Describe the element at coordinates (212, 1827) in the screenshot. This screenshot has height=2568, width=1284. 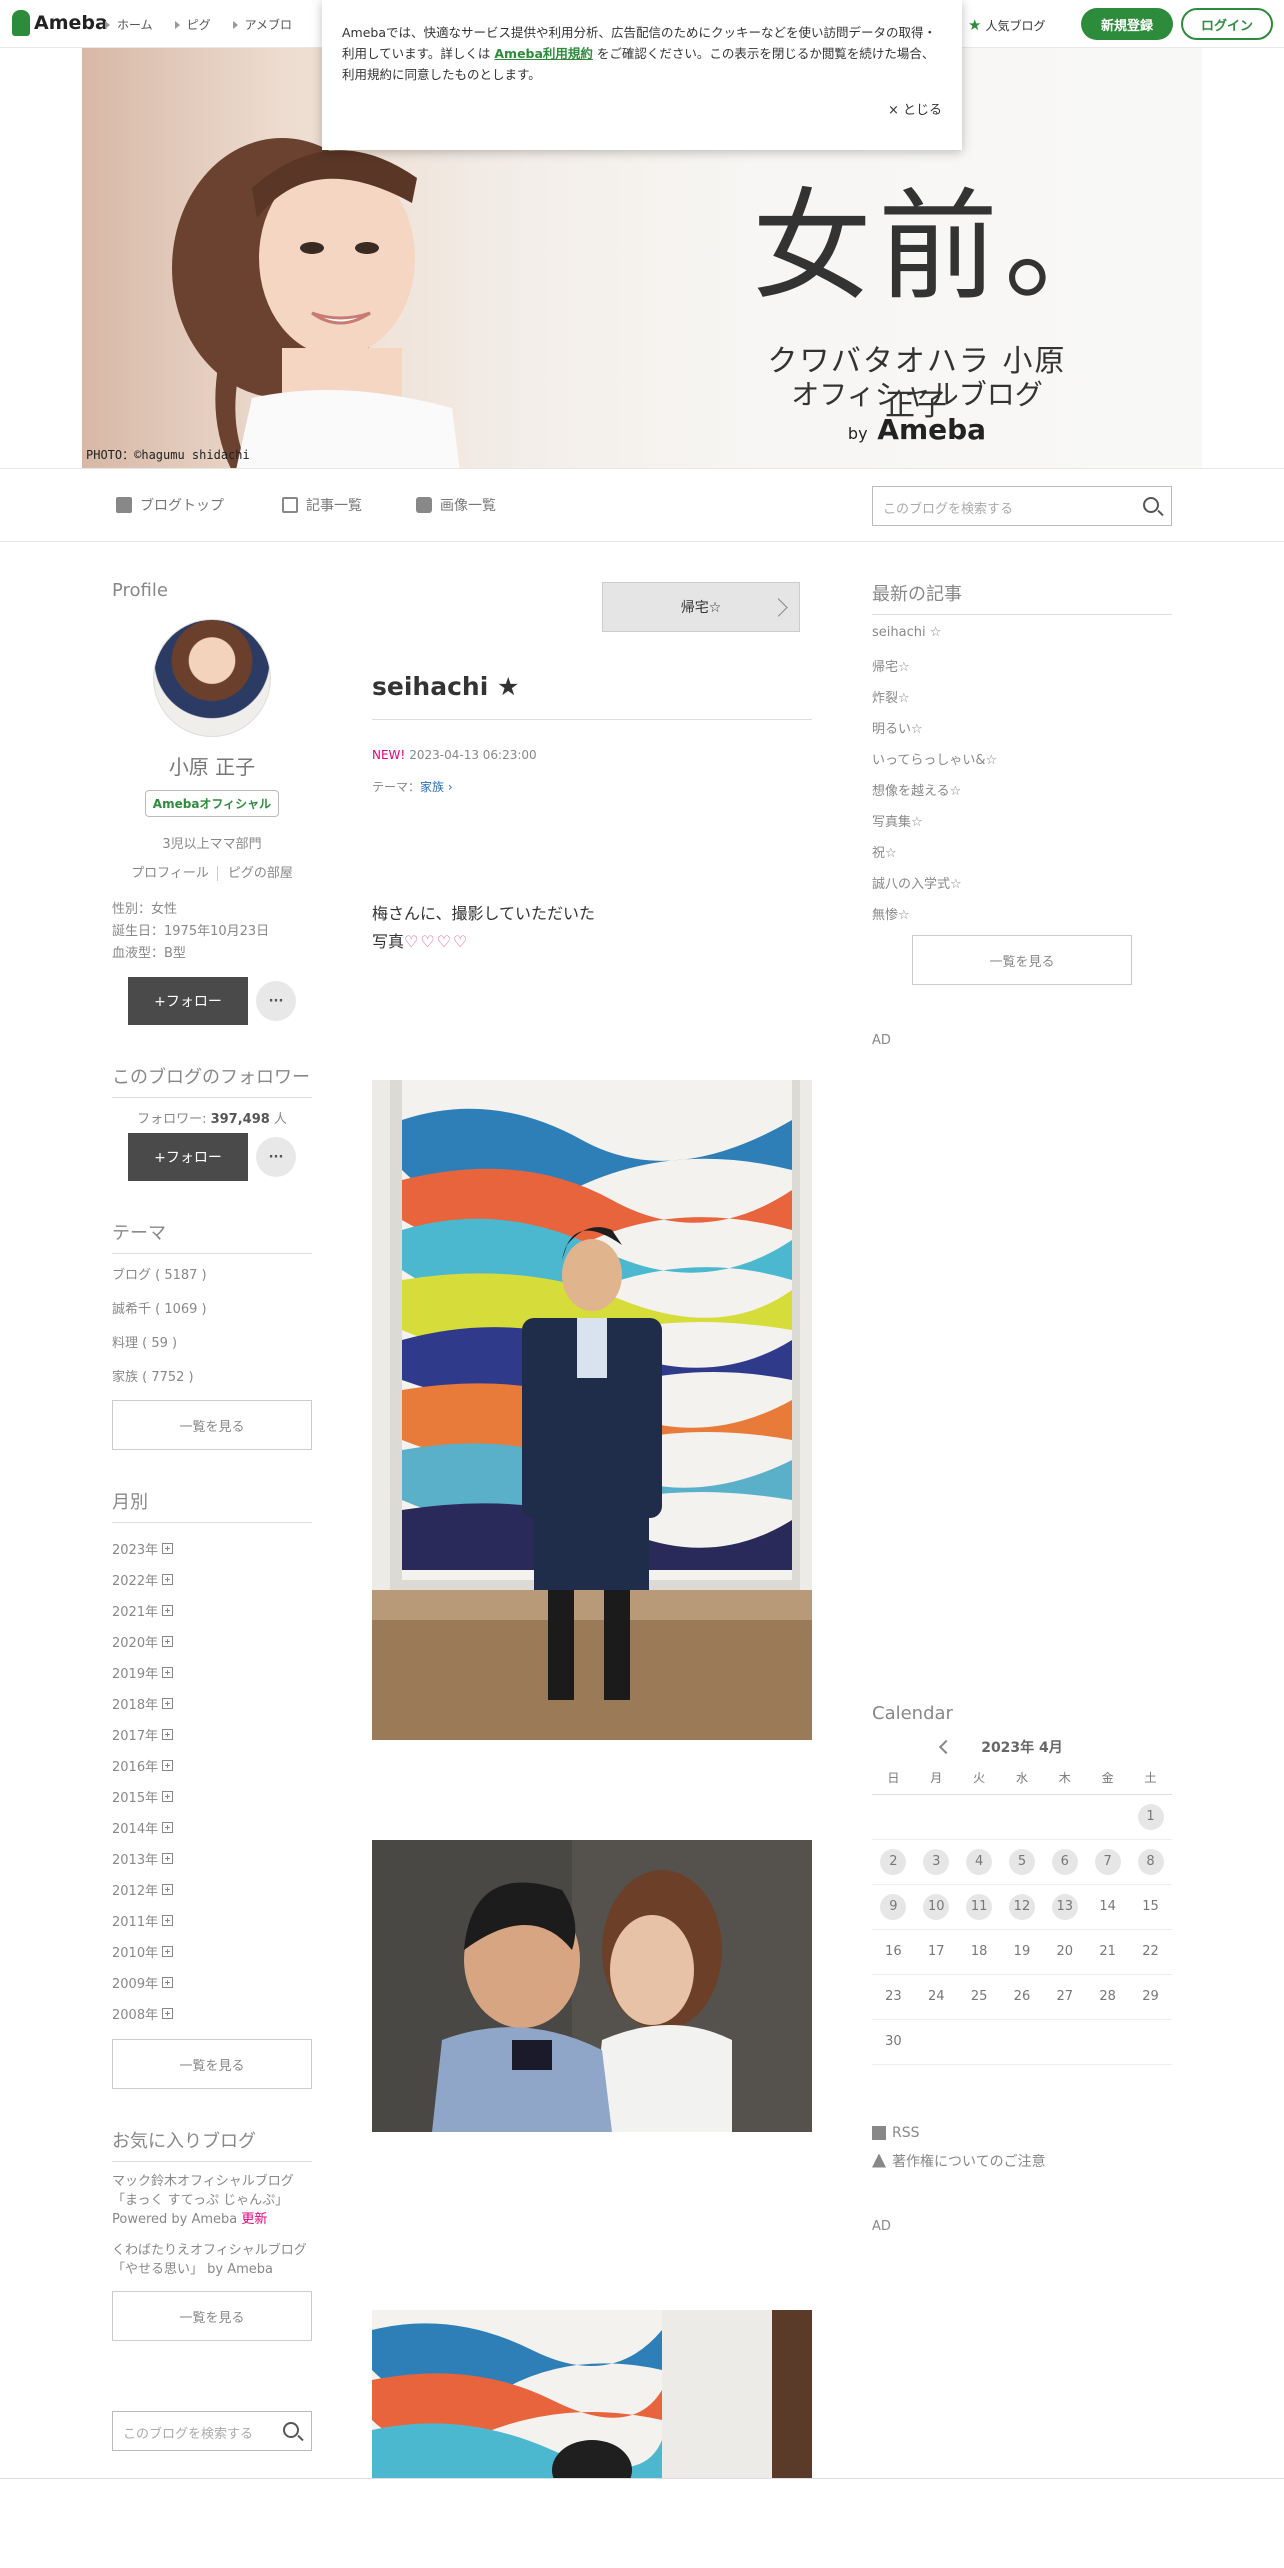
I see `monthly-year-item: 2014年` at that location.